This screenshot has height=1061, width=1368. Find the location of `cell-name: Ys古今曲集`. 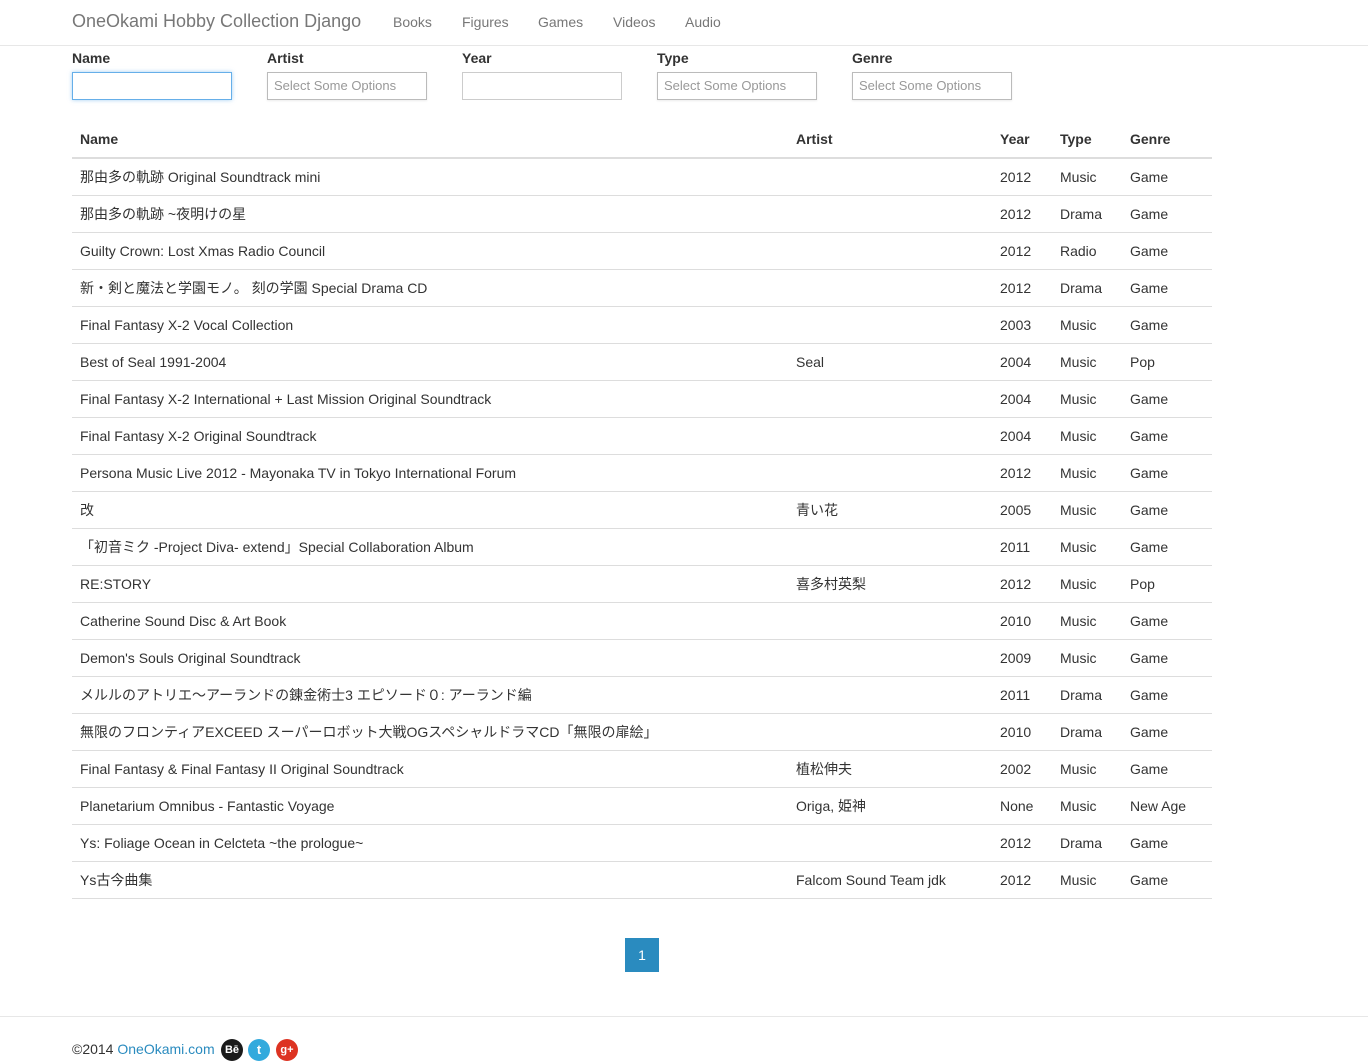

cell-name: Ys古今曲集 is located at coordinates (430, 880).